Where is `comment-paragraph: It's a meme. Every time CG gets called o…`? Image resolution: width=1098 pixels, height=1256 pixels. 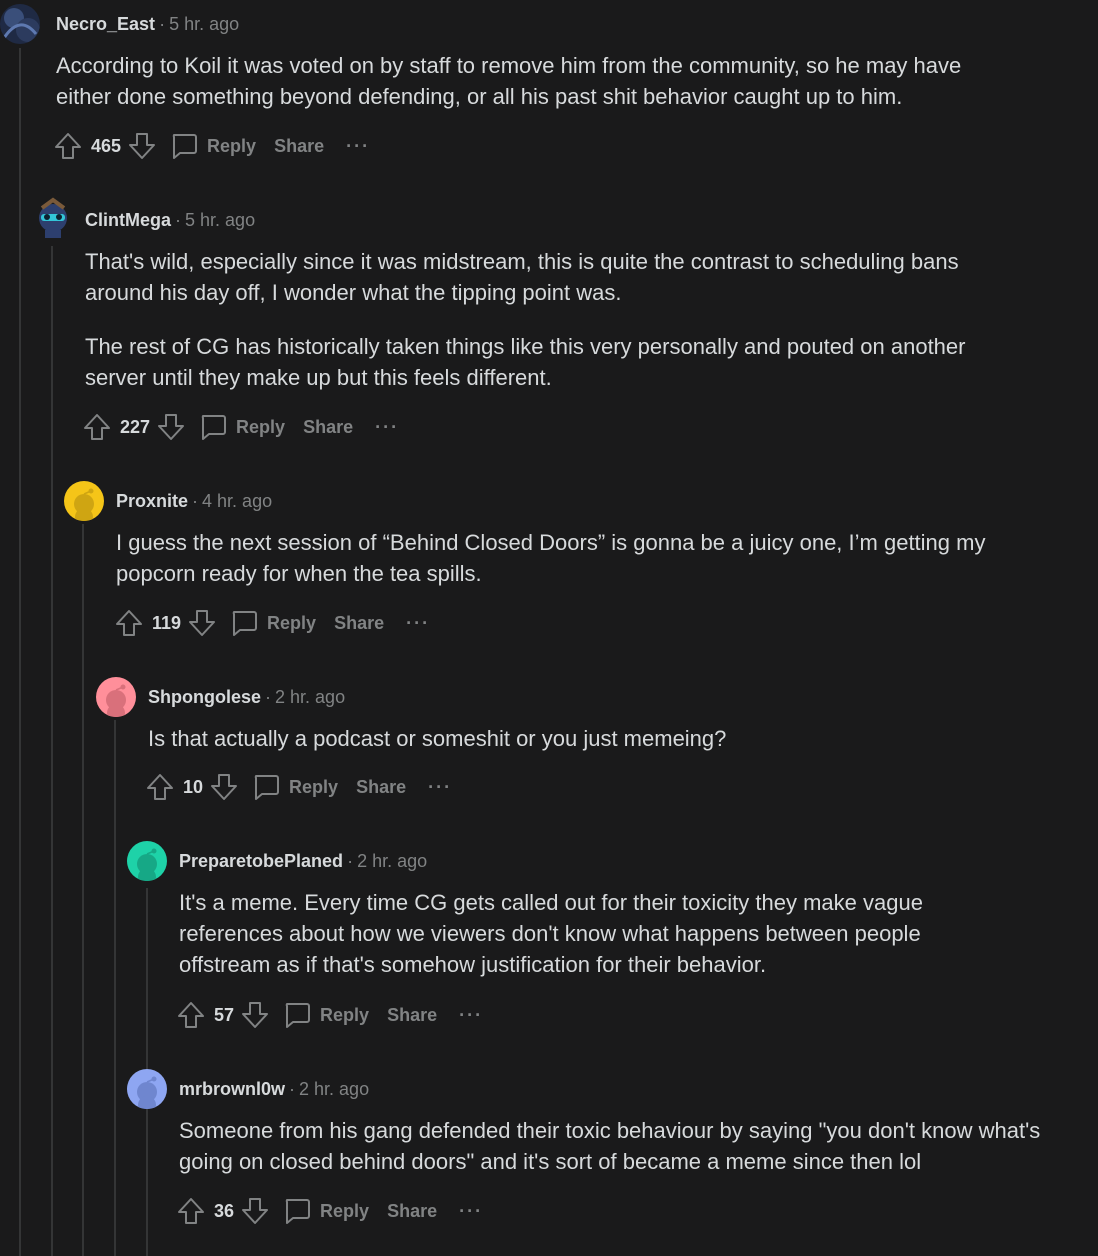
comment-paragraph: It's a meme. Every time CG gets called o… is located at coordinates (551, 933).